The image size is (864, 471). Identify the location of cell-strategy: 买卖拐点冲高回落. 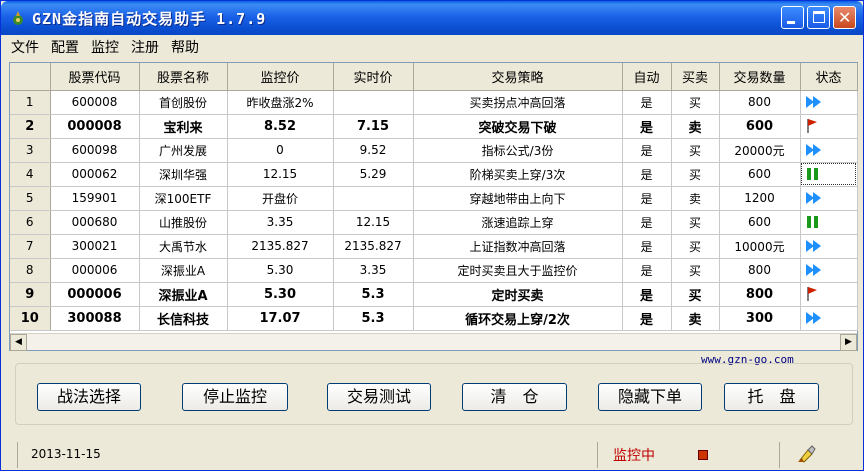
(518, 102).